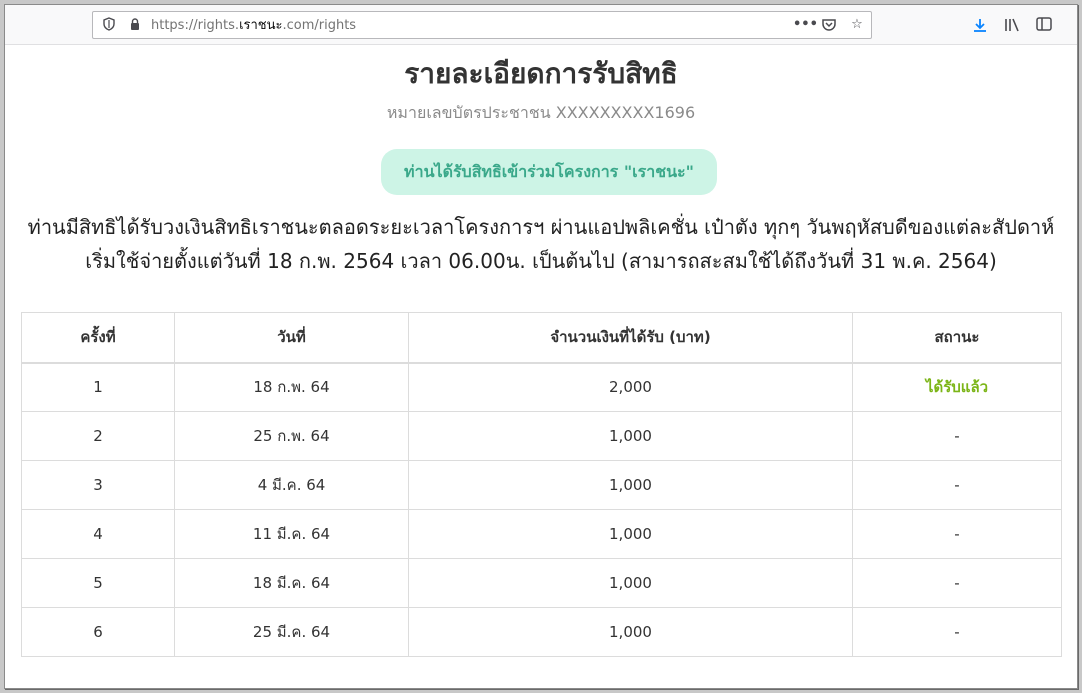 The image size is (1082, 693). What do you see at coordinates (319, 25) in the screenshot?
I see `url-suffix: .com/rights` at bounding box center [319, 25].